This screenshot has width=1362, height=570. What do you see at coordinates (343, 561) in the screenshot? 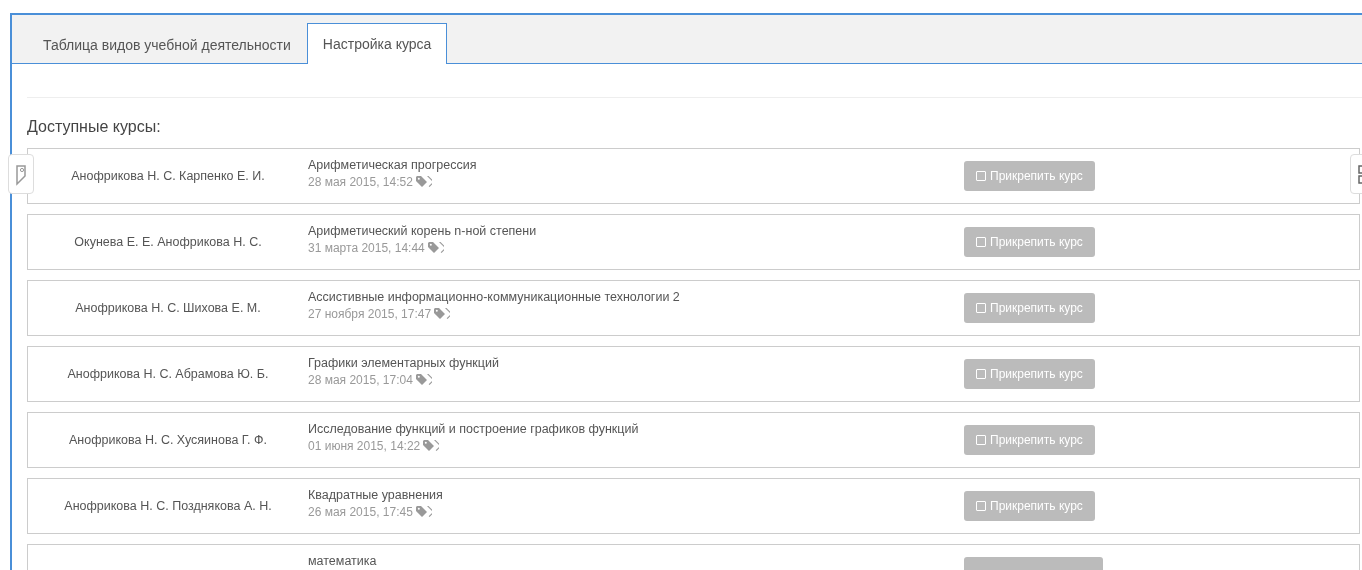
I see `course-title: математика` at bounding box center [343, 561].